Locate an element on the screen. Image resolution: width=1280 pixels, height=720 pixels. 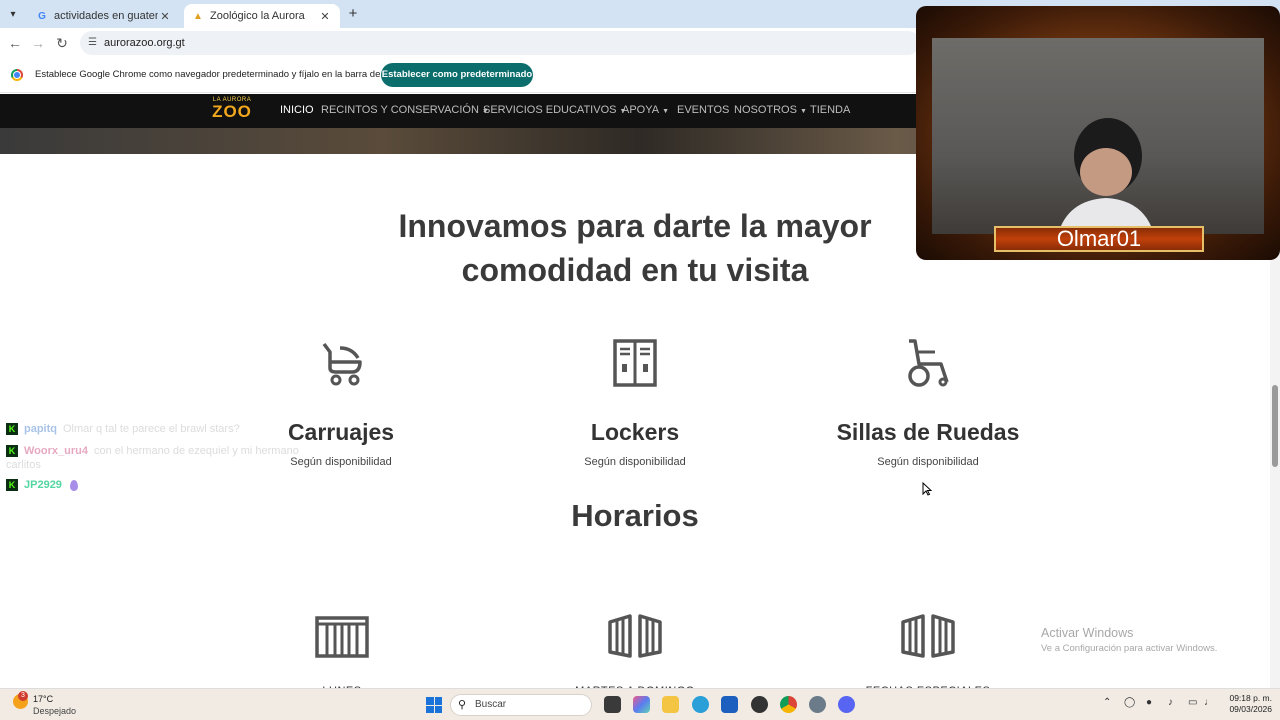
file-explorer-icon is located at coordinates (670, 704).